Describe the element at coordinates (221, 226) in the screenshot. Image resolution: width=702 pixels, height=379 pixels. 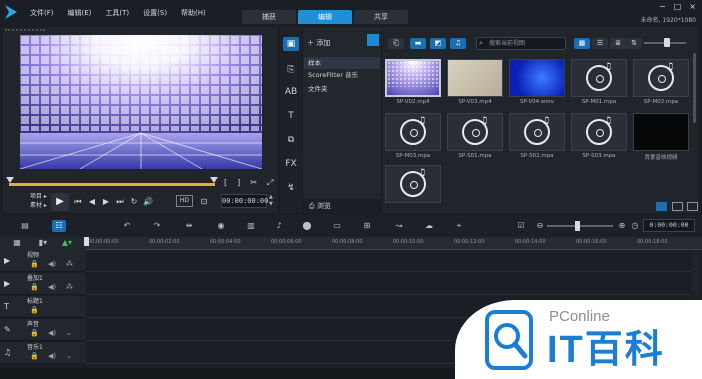
I see `record-capture-icon: ◉` at that location.